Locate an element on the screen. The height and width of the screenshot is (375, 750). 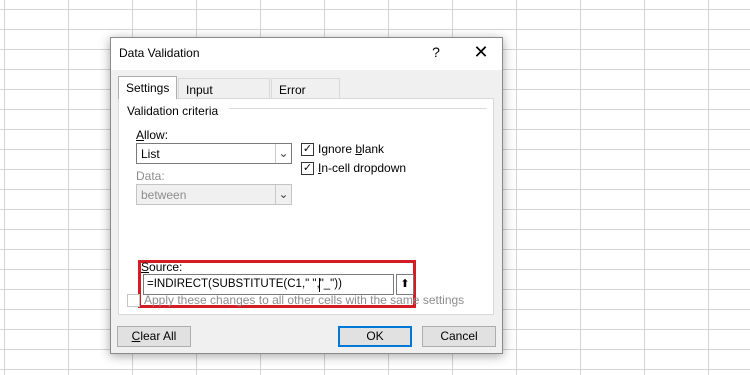
ignore-blank-label: Ignore blank is located at coordinates (351, 149).